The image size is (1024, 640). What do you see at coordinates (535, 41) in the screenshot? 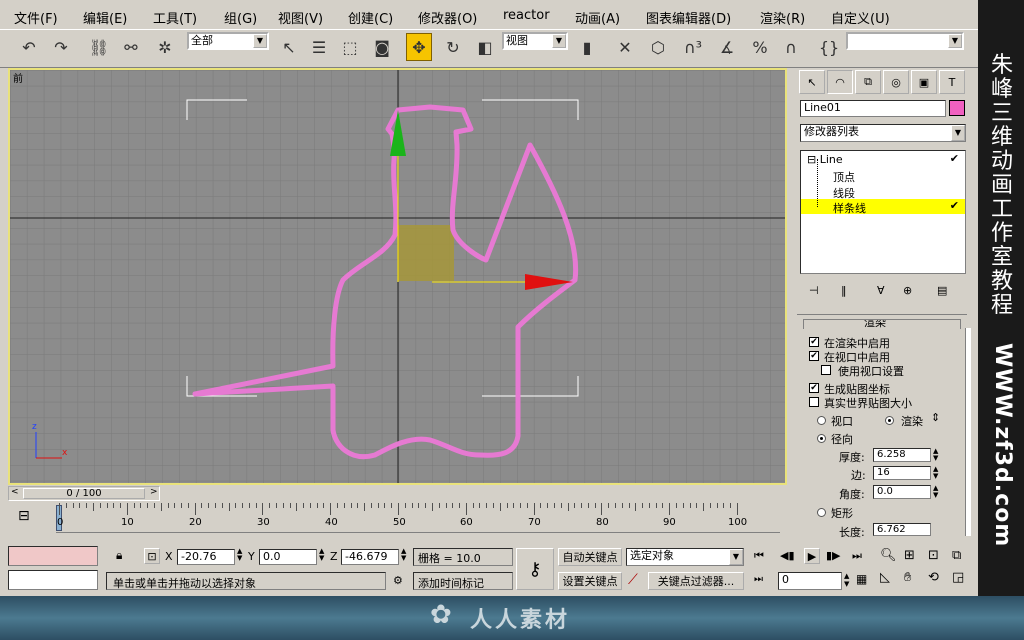
I see `reference-coord-dropdown: 视图 ▼` at bounding box center [535, 41].